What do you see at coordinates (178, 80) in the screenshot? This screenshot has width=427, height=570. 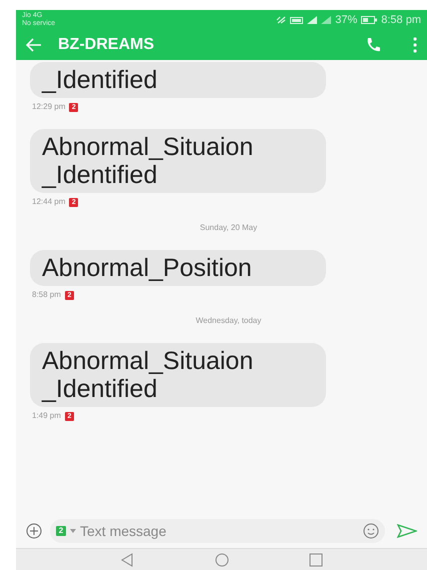 I see `message-bubble: _Identified` at bounding box center [178, 80].